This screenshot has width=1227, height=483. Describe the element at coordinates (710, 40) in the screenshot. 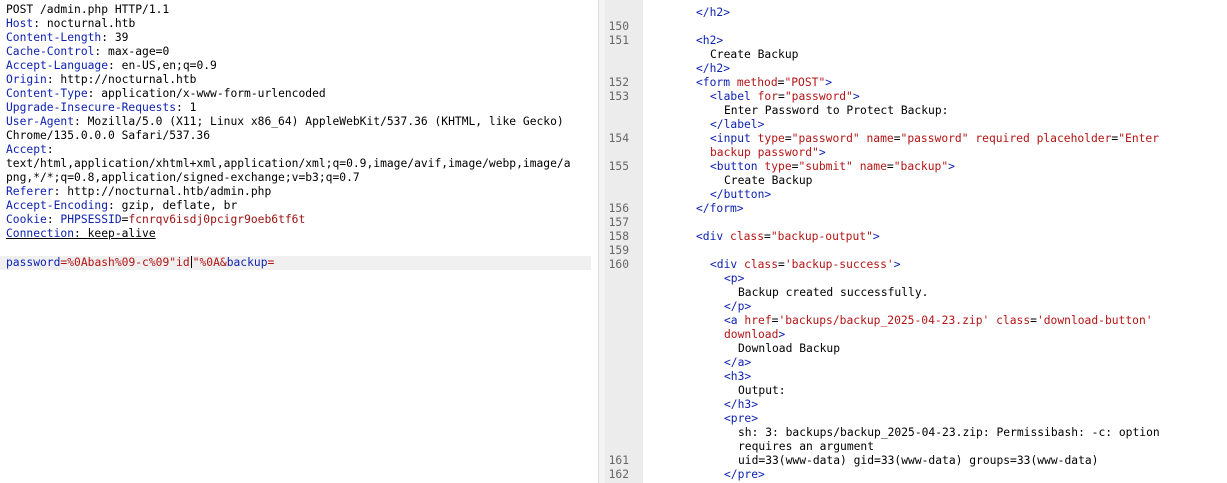

I see `code-h2-open: <h2>` at that location.